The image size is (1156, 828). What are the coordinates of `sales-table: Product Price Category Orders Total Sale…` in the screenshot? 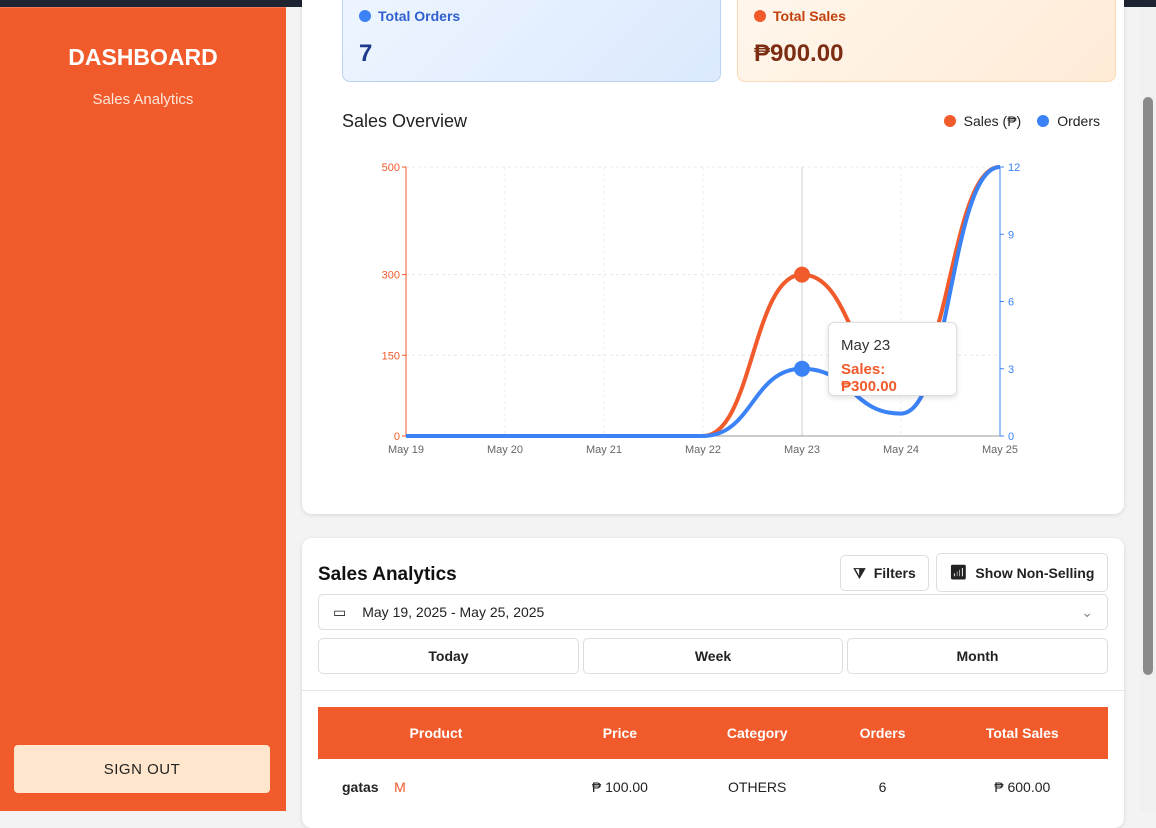 It's located at (713, 760).